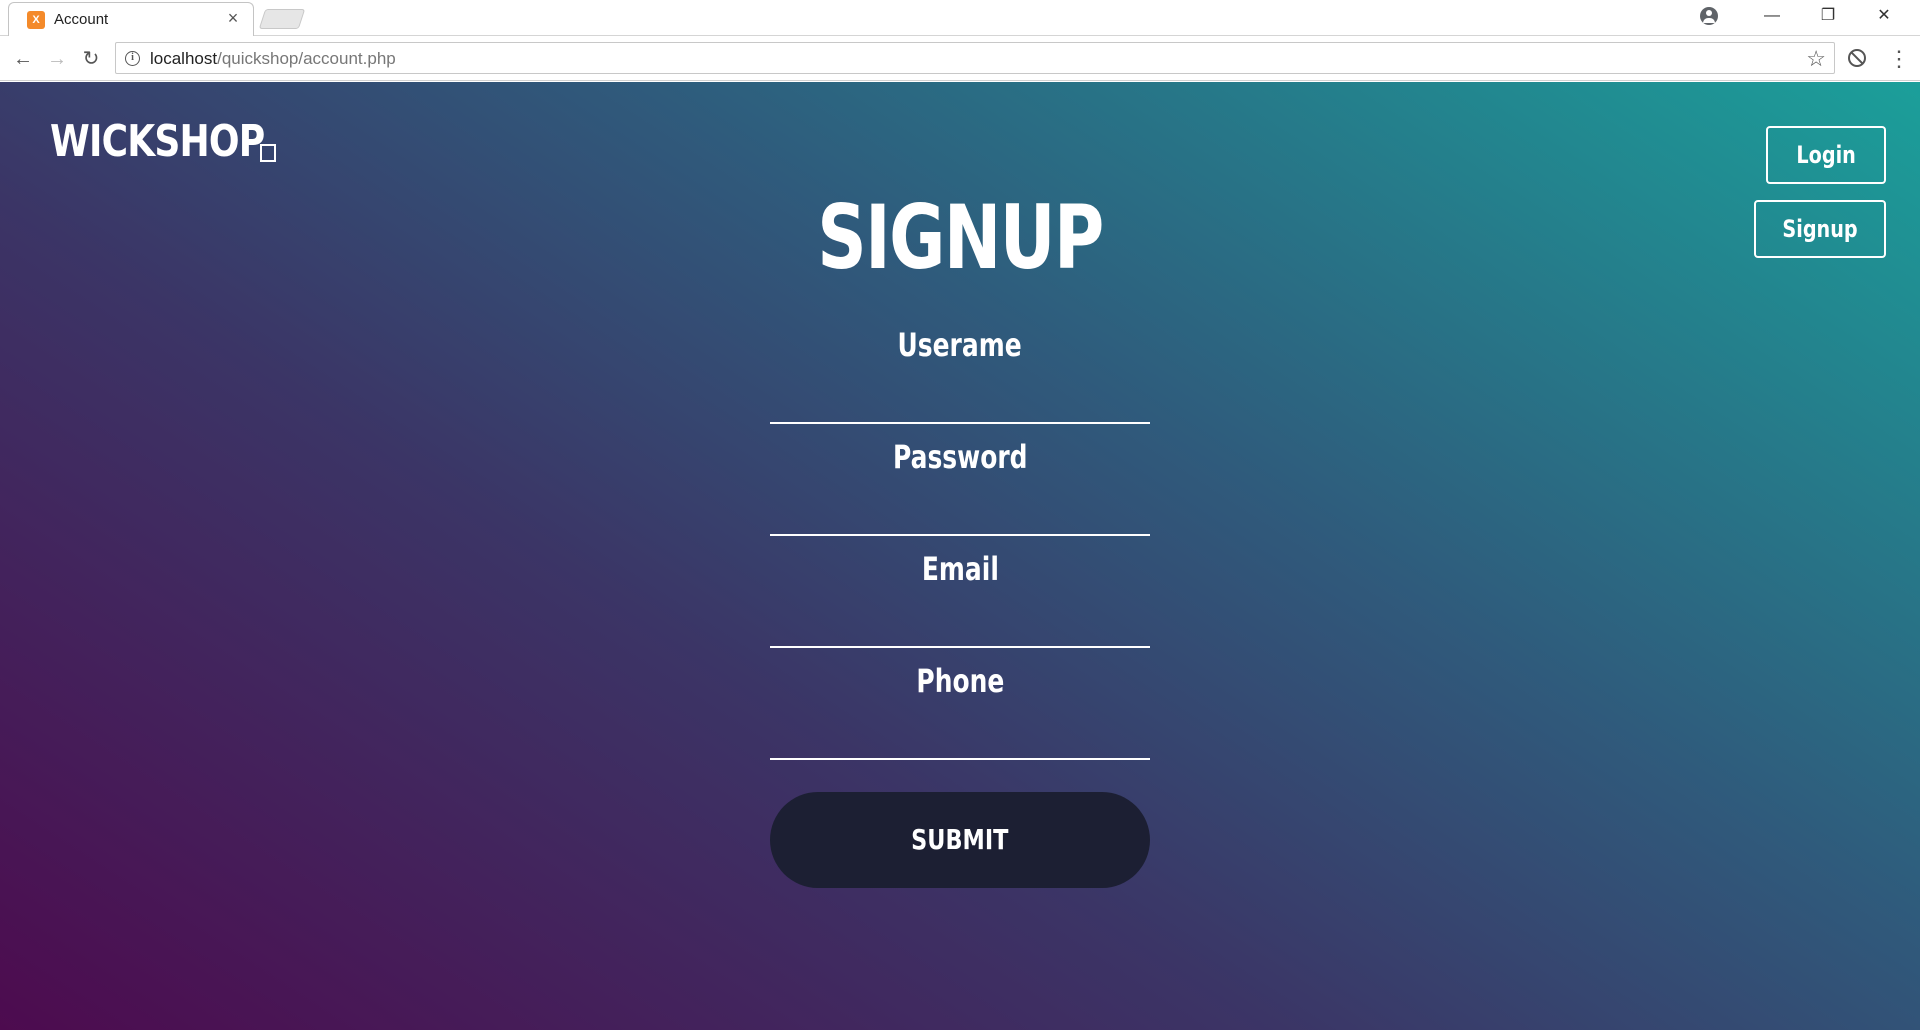  What do you see at coordinates (1709, 16) in the screenshot?
I see `profile-icon` at bounding box center [1709, 16].